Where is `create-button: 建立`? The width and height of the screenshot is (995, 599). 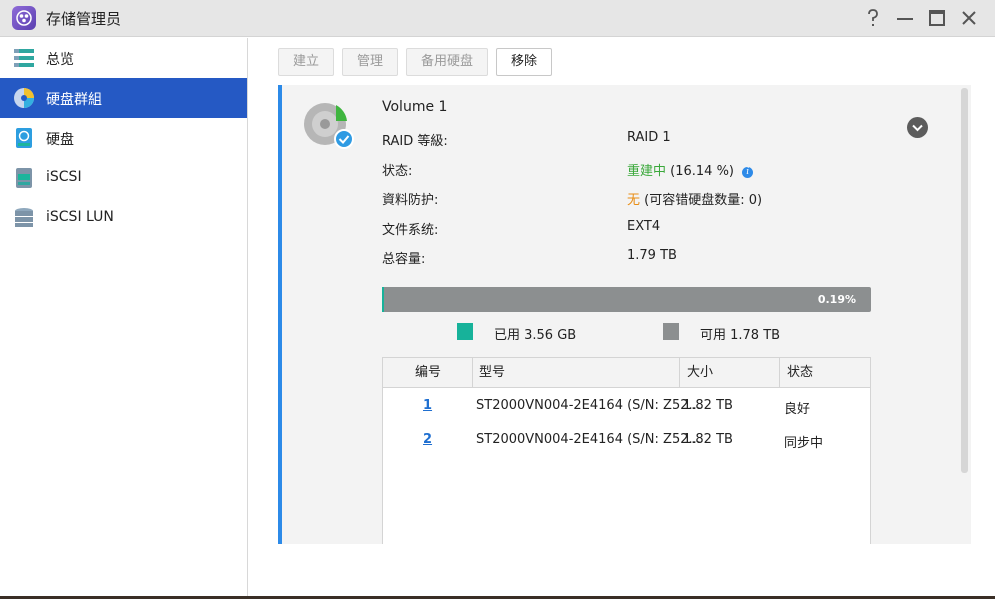 create-button: 建立 is located at coordinates (306, 62).